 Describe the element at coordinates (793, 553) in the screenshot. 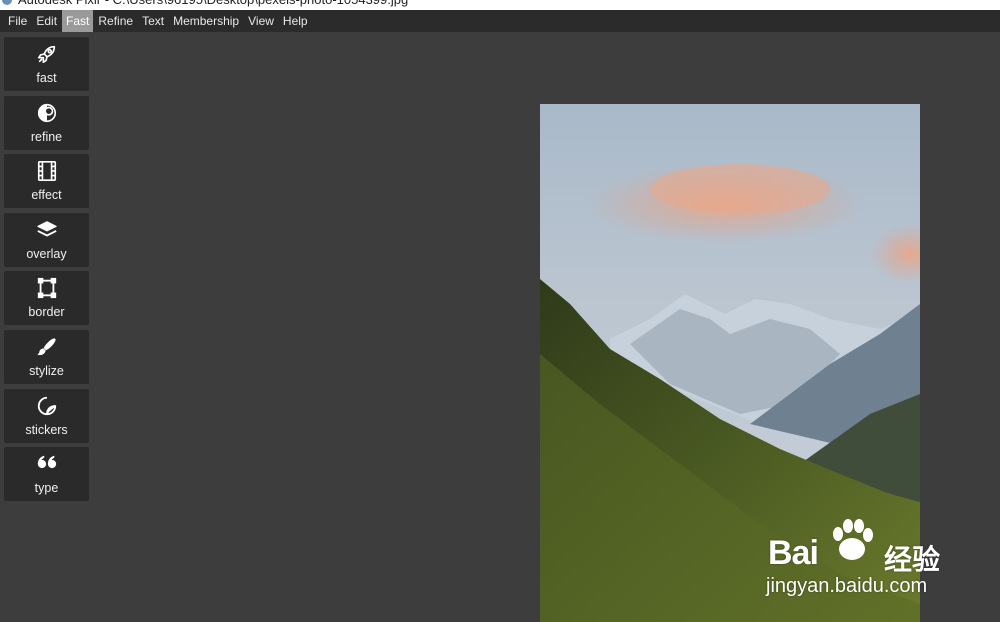

I see `watermark-logo-text: Bai` at that location.